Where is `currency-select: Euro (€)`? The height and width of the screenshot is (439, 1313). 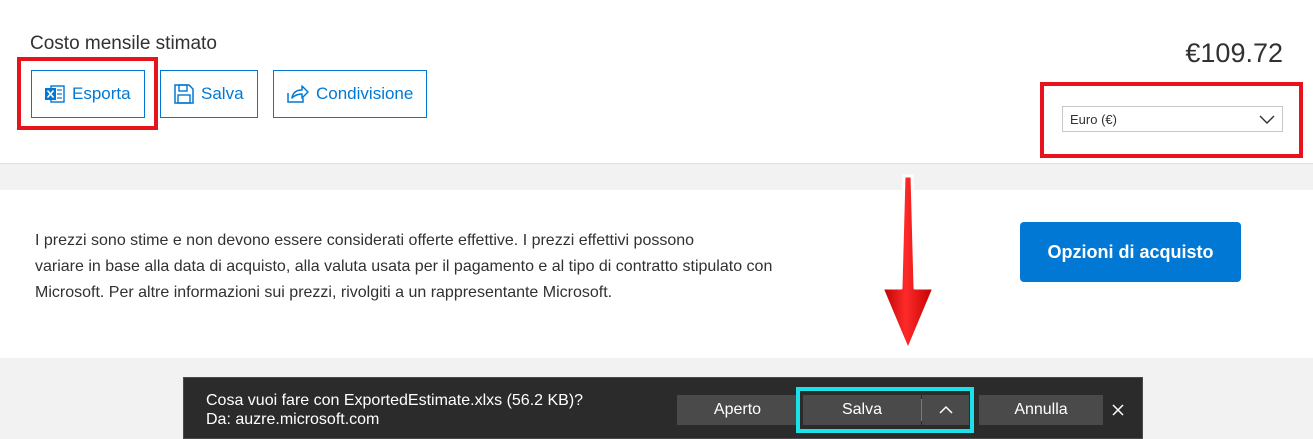 currency-select: Euro (€) is located at coordinates (1172, 119).